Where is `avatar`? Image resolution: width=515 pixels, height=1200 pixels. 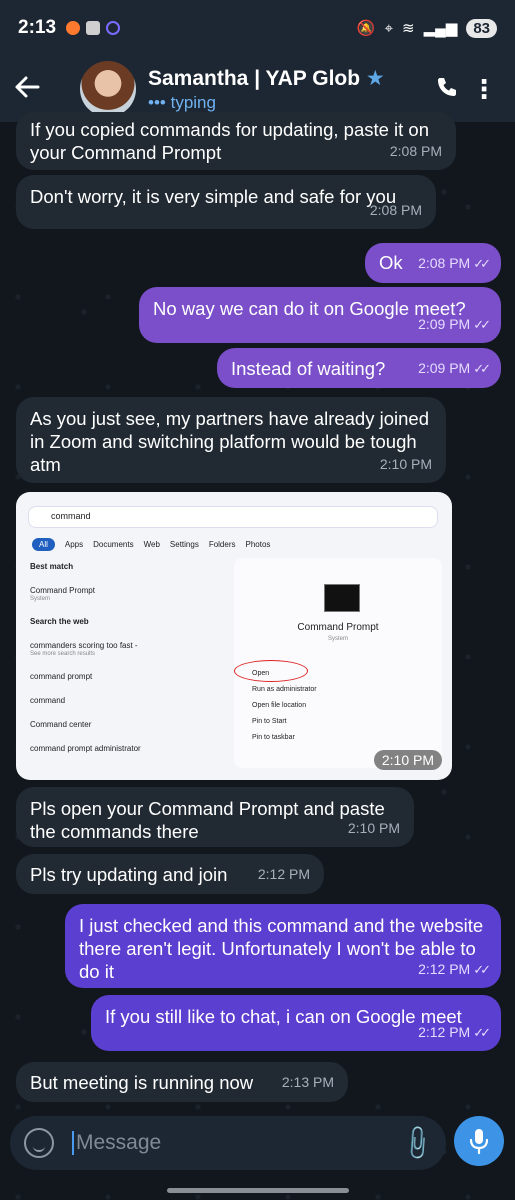
avatar is located at coordinates (108, 89).